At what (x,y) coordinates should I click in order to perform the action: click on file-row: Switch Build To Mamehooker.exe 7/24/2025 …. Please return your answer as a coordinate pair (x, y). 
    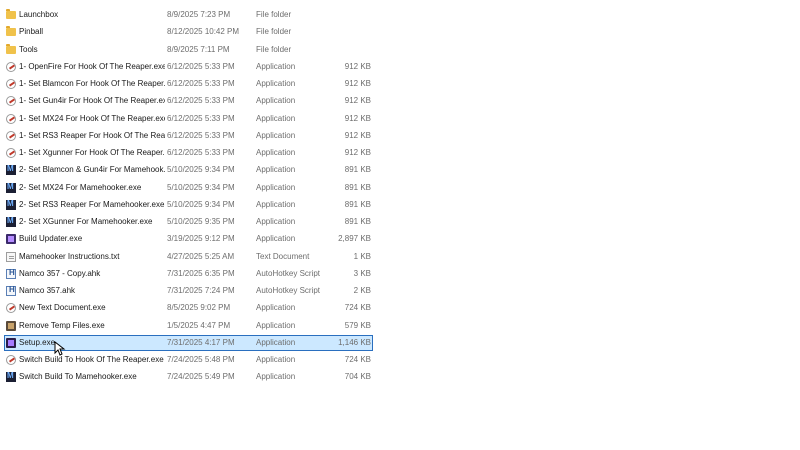
    Looking at the image, I should click on (188, 377).